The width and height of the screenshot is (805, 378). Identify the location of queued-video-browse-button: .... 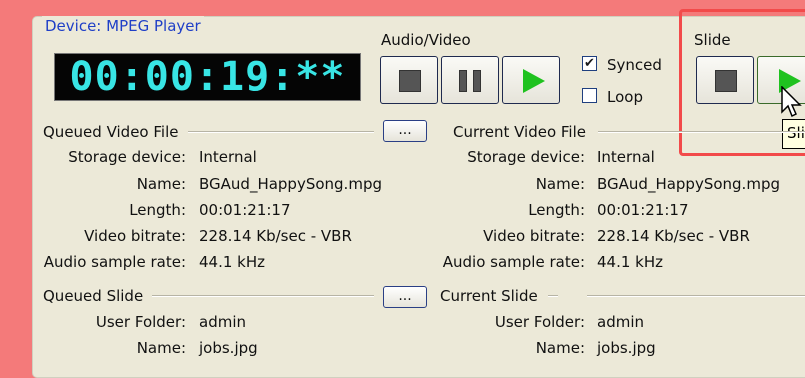
(405, 131).